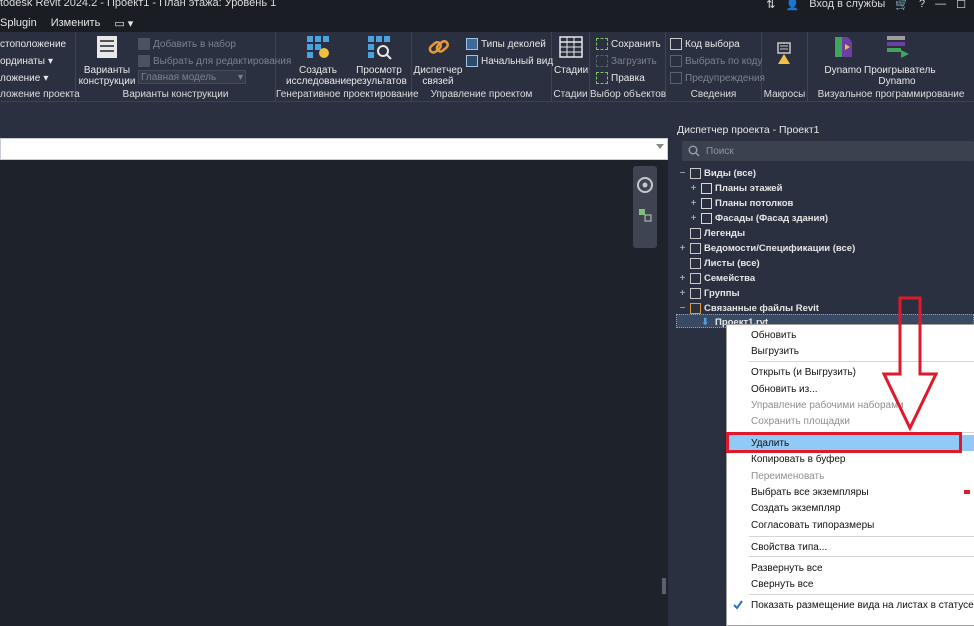  Describe the element at coordinates (33, 44) in the screenshot. I see `location-button: стоположение` at that location.